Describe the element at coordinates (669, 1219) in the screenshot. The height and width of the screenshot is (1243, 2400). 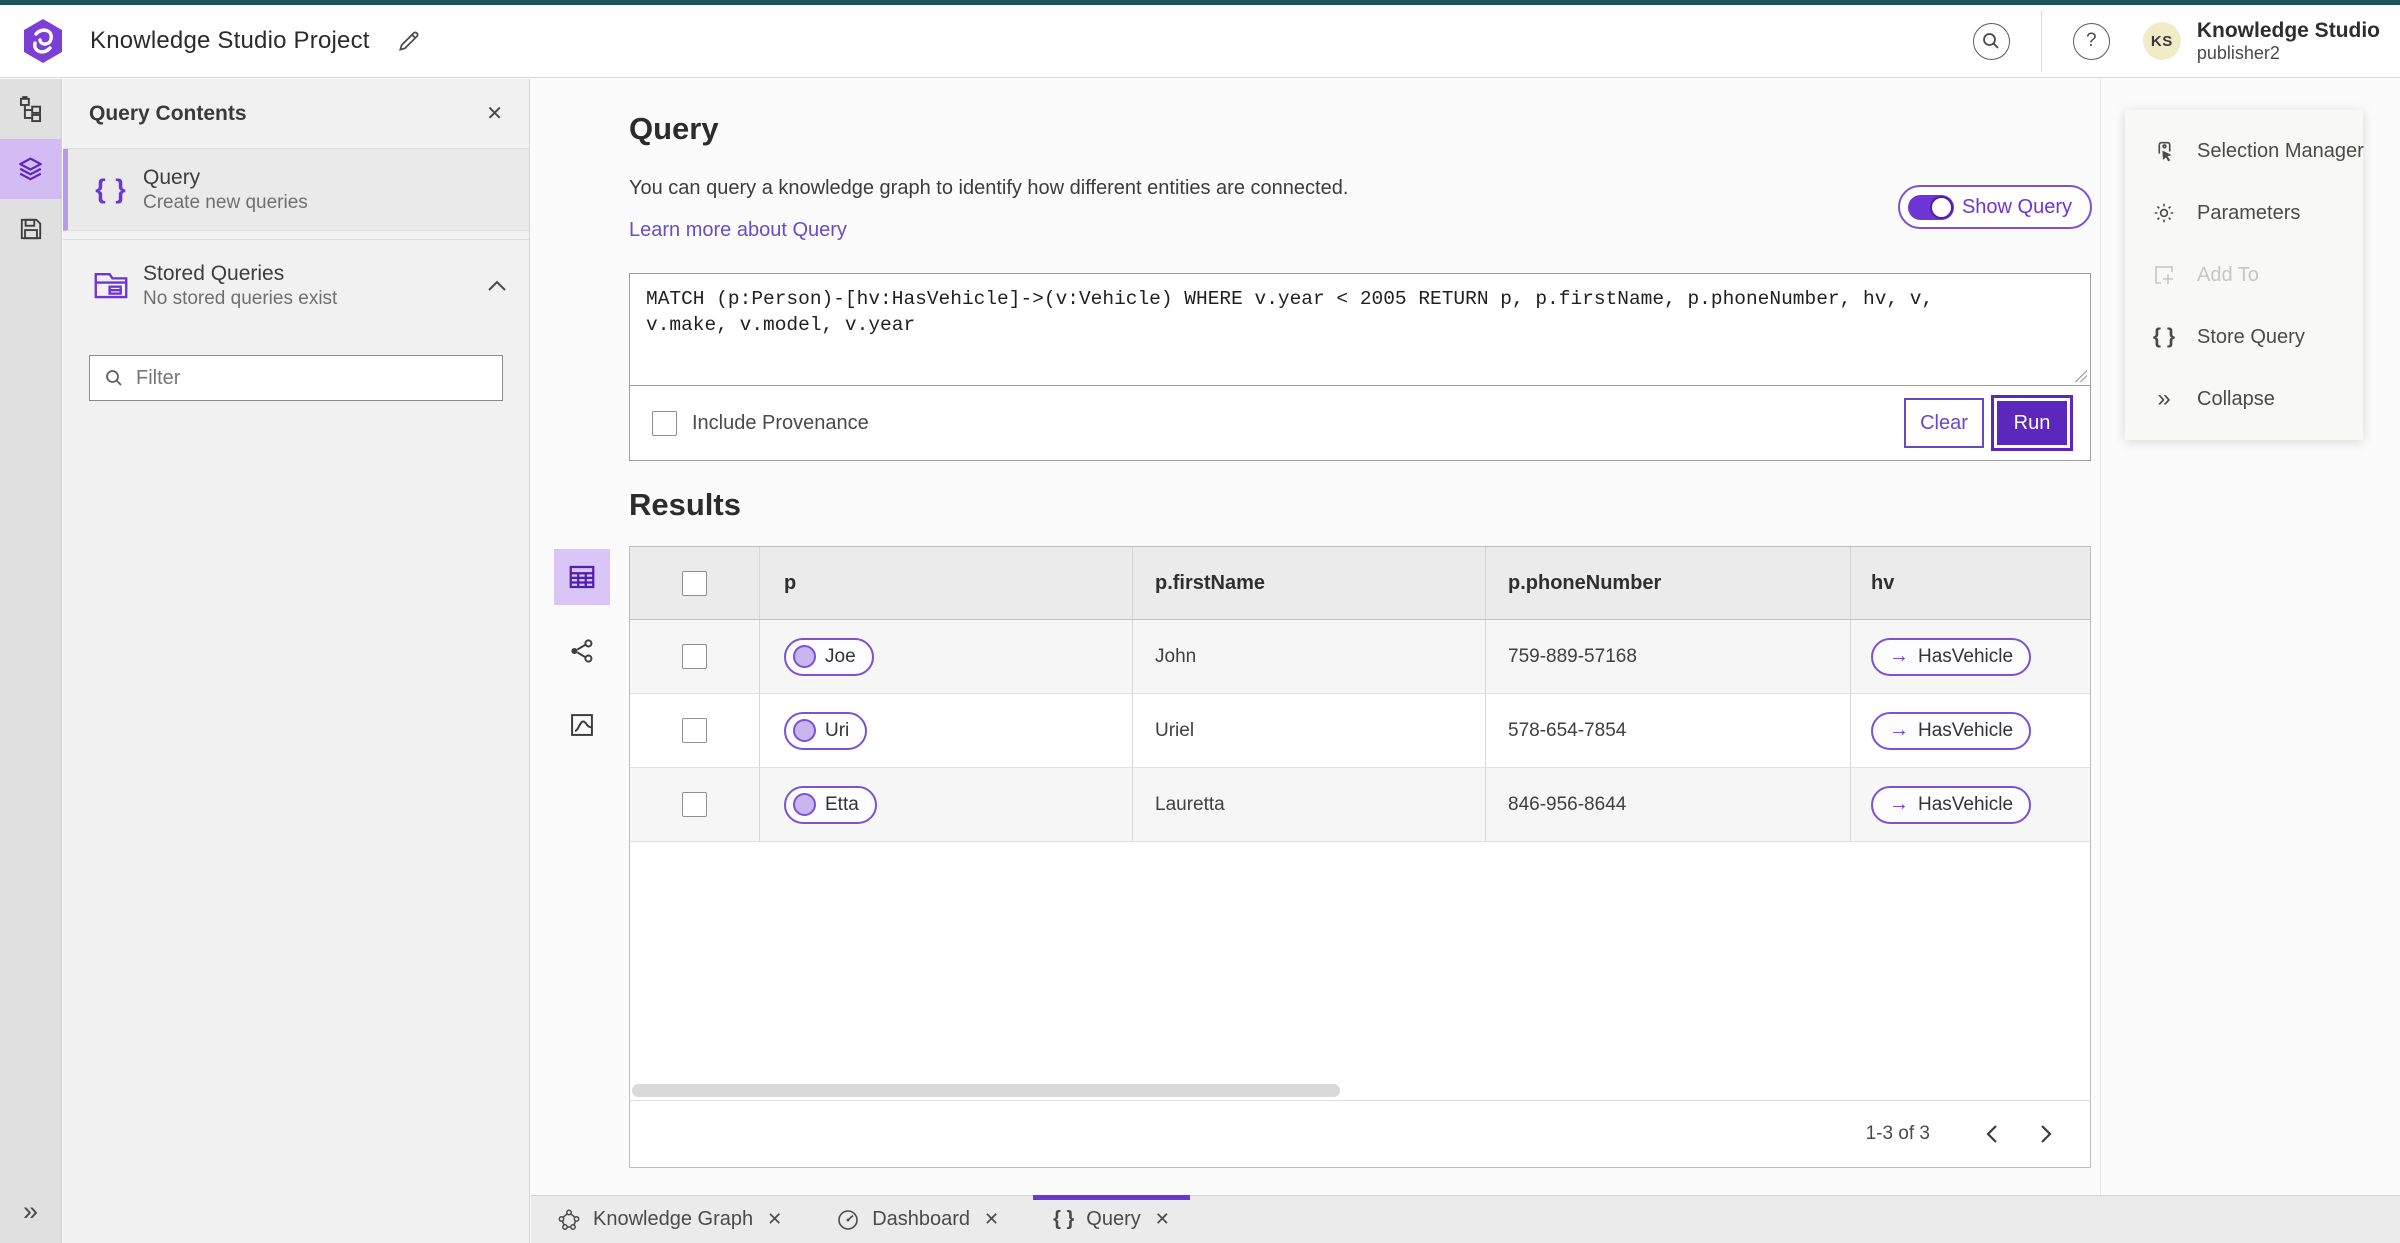
I see `tab-knowledge-graph: Knowledge Graph ✕` at that location.